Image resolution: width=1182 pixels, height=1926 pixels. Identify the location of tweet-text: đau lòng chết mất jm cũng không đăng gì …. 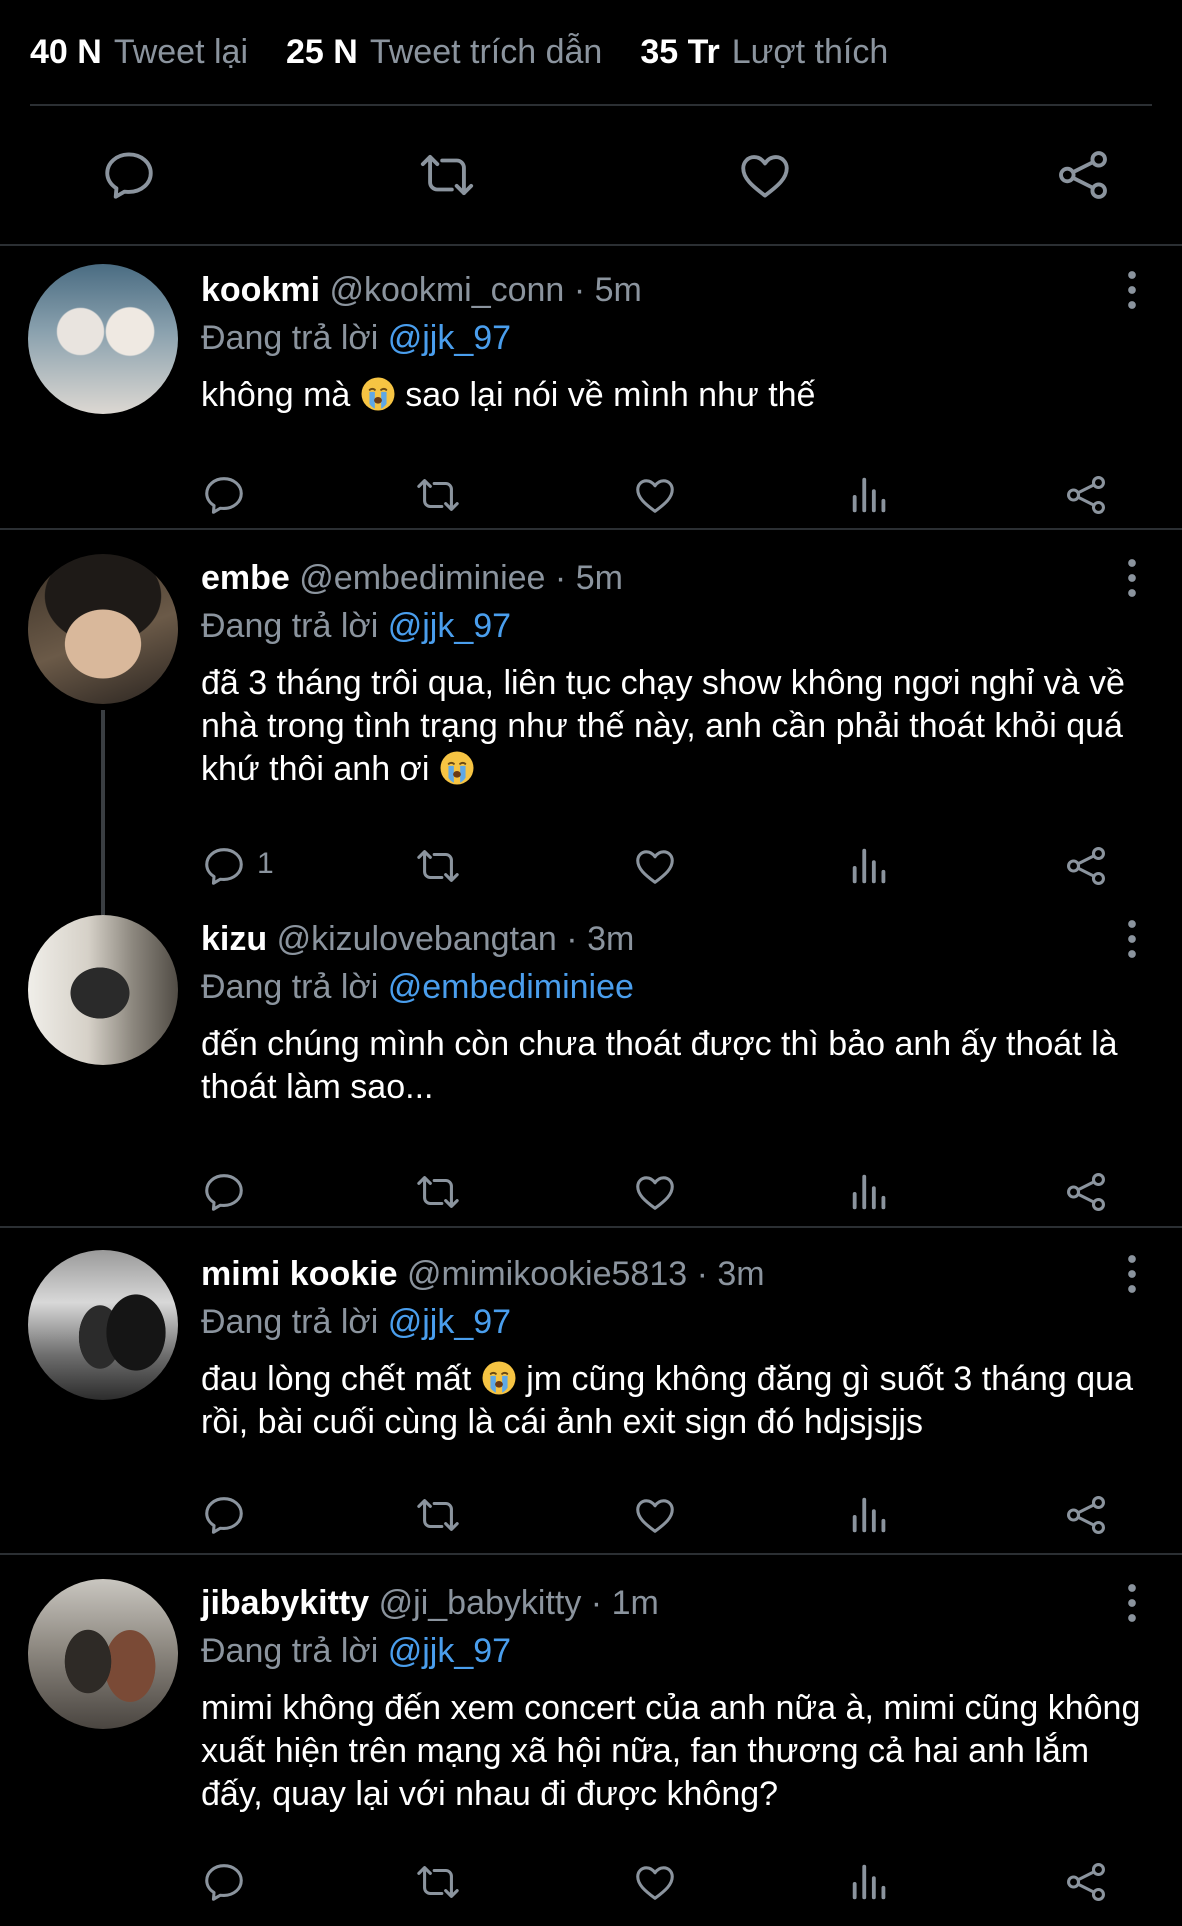
(671, 1401).